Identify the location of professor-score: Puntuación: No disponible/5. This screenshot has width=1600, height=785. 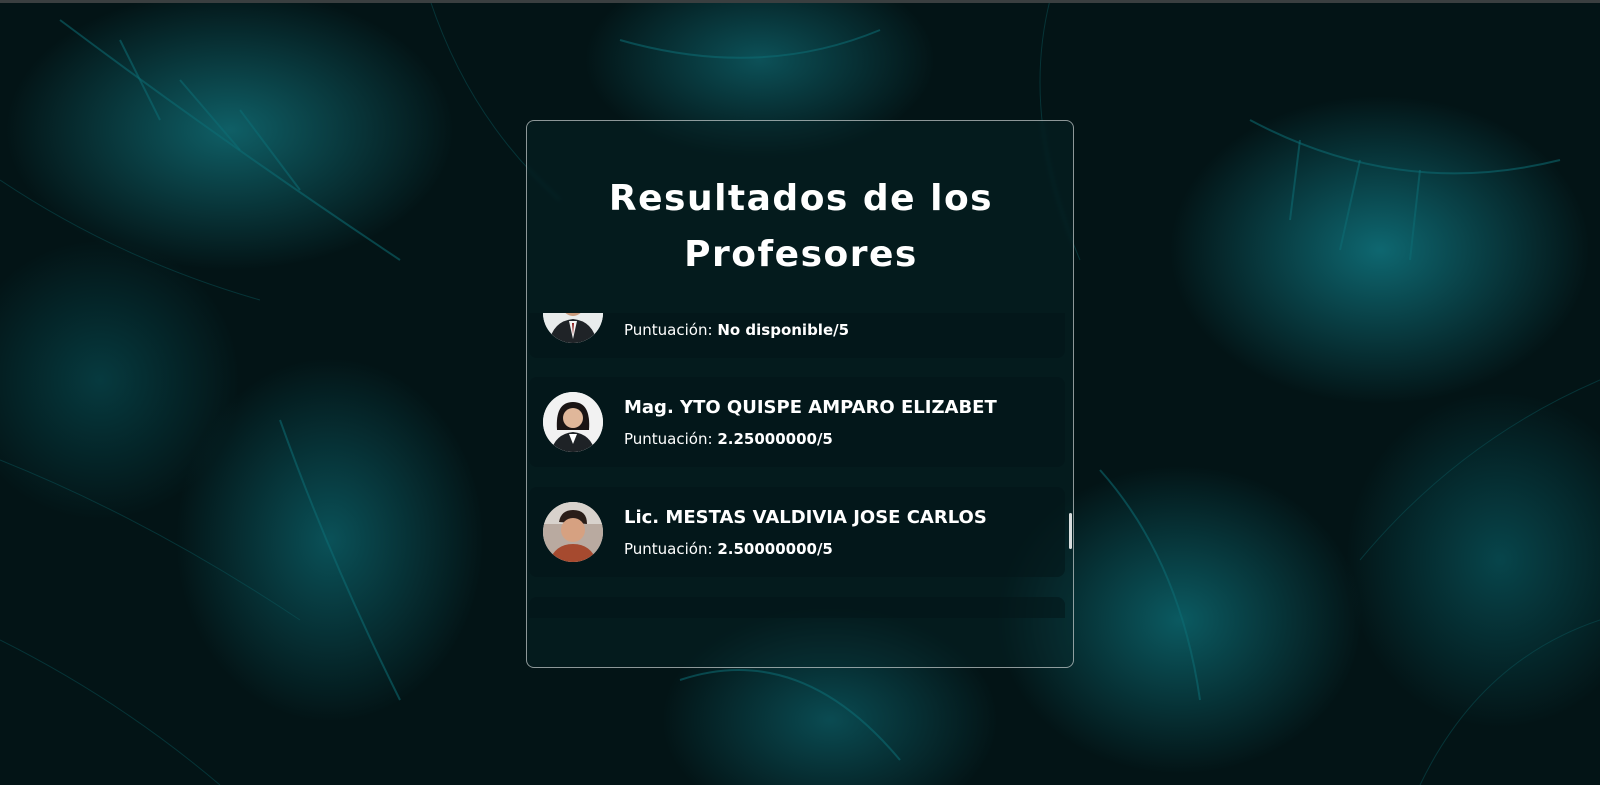
(737, 330).